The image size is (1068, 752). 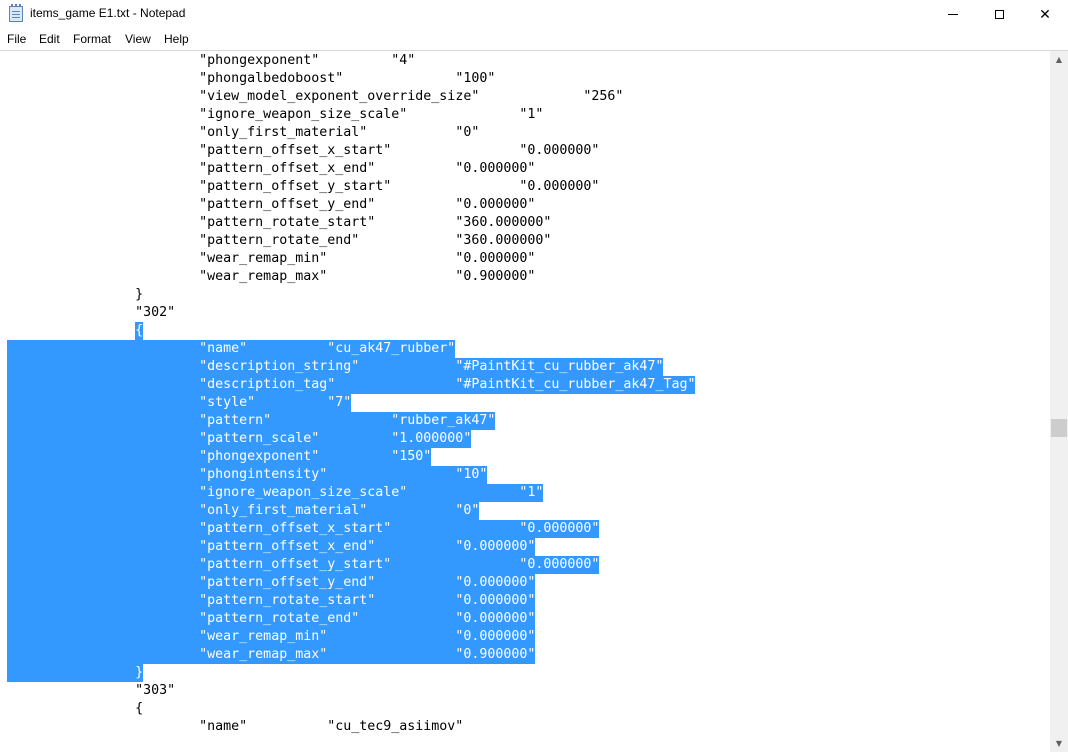 What do you see at coordinates (16, 13) in the screenshot?
I see `notepad-icon` at bounding box center [16, 13].